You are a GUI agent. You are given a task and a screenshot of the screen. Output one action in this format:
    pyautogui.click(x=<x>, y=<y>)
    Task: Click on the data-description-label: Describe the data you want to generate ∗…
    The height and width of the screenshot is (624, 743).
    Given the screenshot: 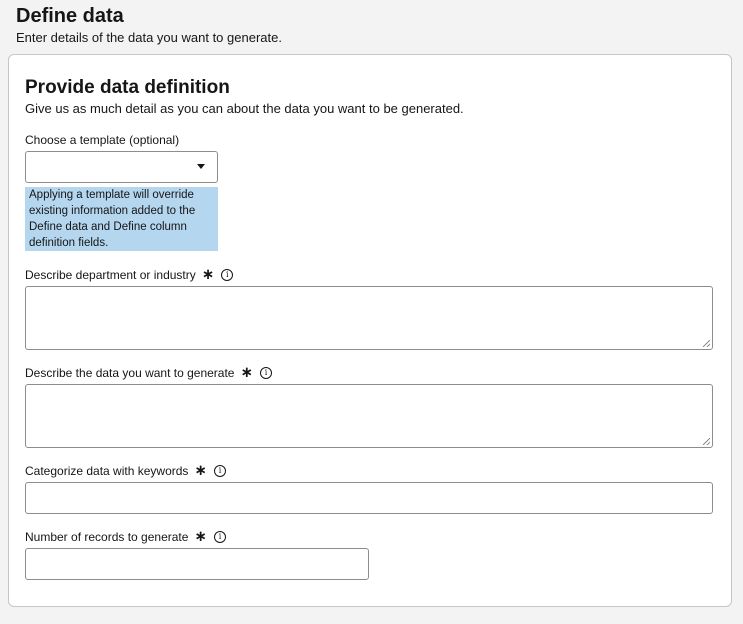 What is the action you would take?
    pyautogui.click(x=149, y=372)
    